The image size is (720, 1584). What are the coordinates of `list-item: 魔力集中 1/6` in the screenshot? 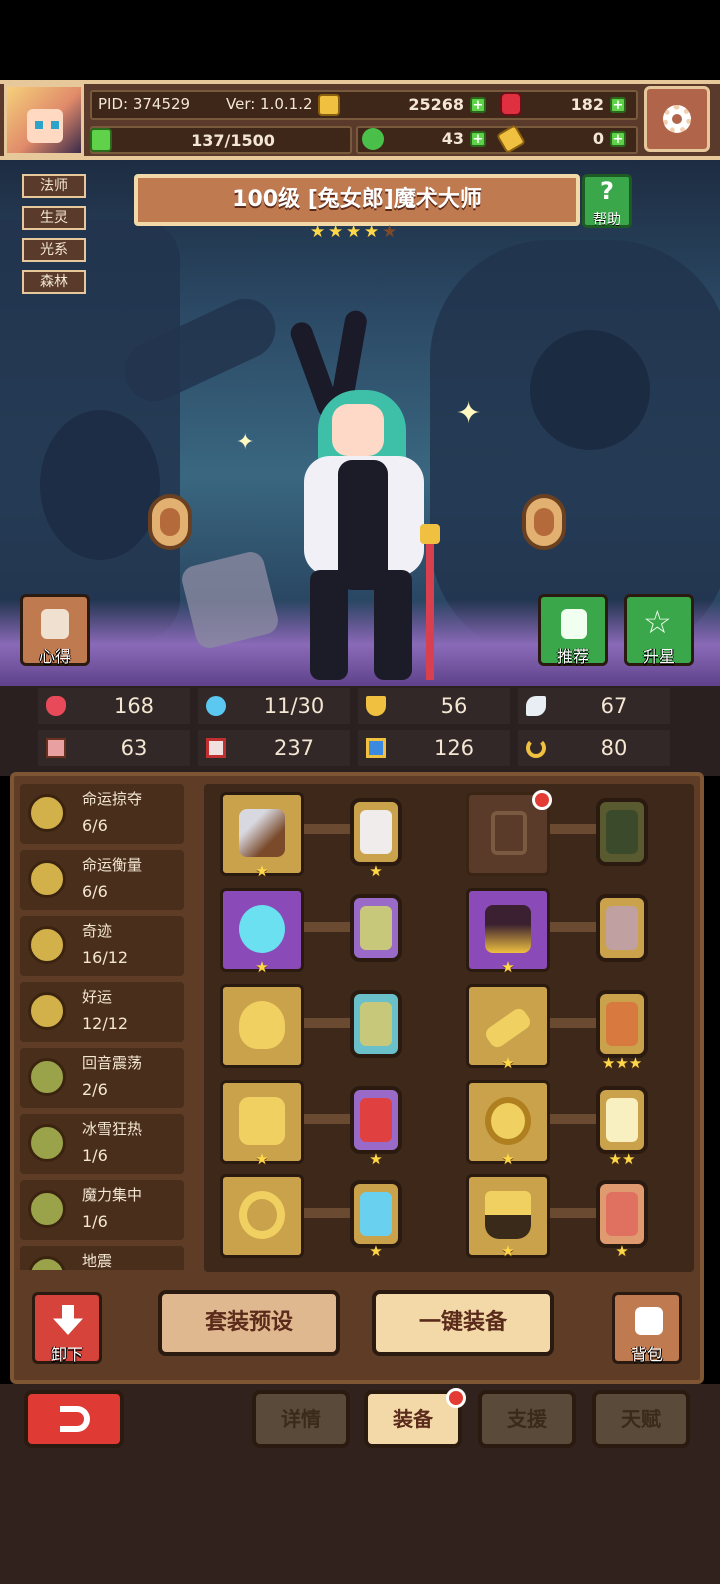 It's located at (102, 1210).